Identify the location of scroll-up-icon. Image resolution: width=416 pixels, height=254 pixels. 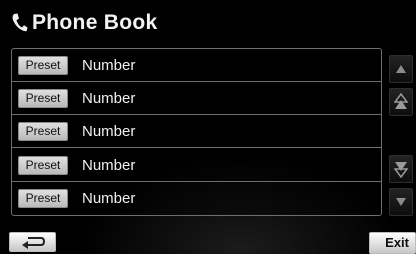
(401, 69).